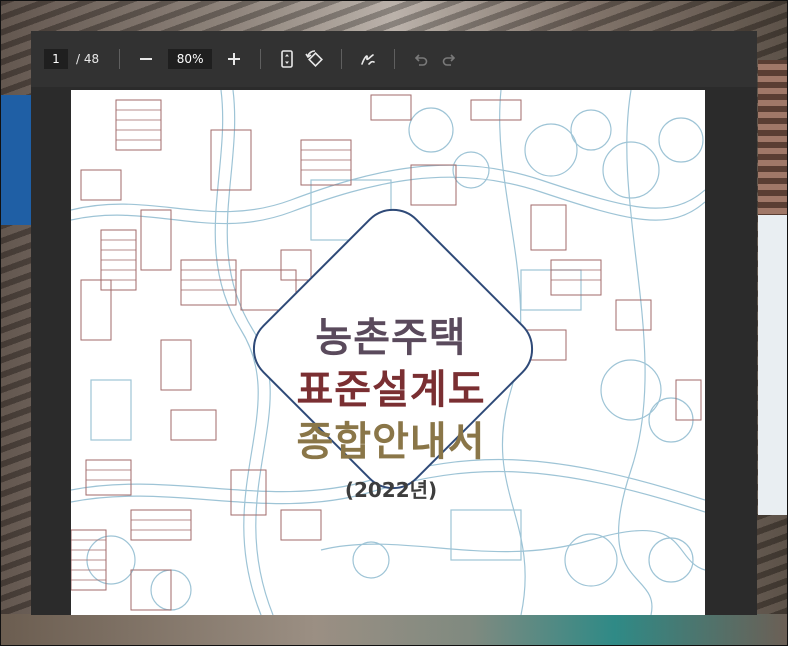 The width and height of the screenshot is (788, 646). Describe the element at coordinates (391, 338) in the screenshot. I see `title-line-1: 농촌주택` at that location.